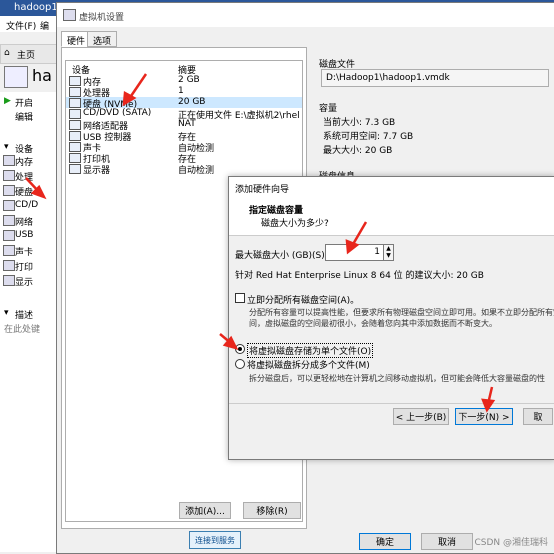  I want to click on vm-icon, so click(16, 77).